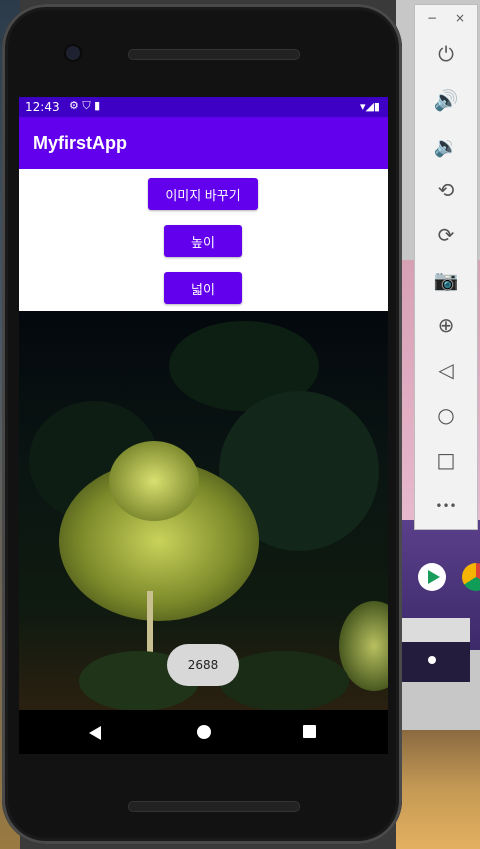 The image size is (480, 849). Describe the element at coordinates (73, 53) in the screenshot. I see `front-camera` at that location.